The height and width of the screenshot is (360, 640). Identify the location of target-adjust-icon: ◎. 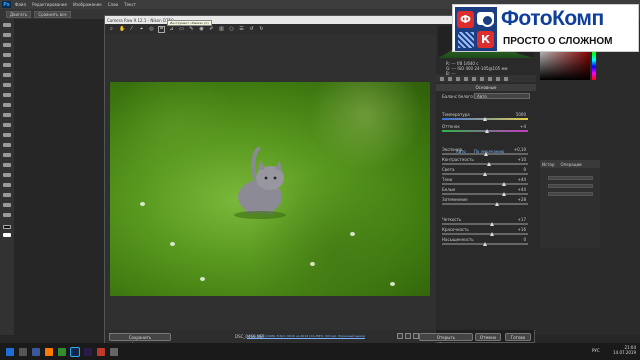
(151, 29).